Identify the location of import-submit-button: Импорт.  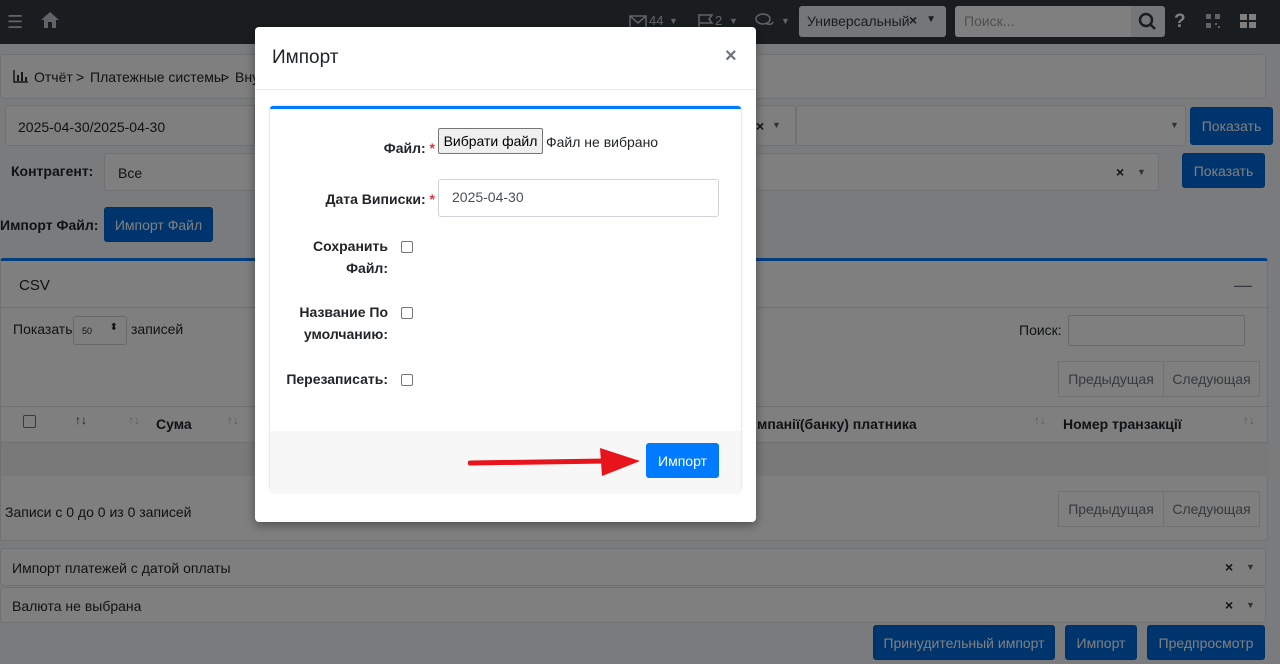
(682, 460).